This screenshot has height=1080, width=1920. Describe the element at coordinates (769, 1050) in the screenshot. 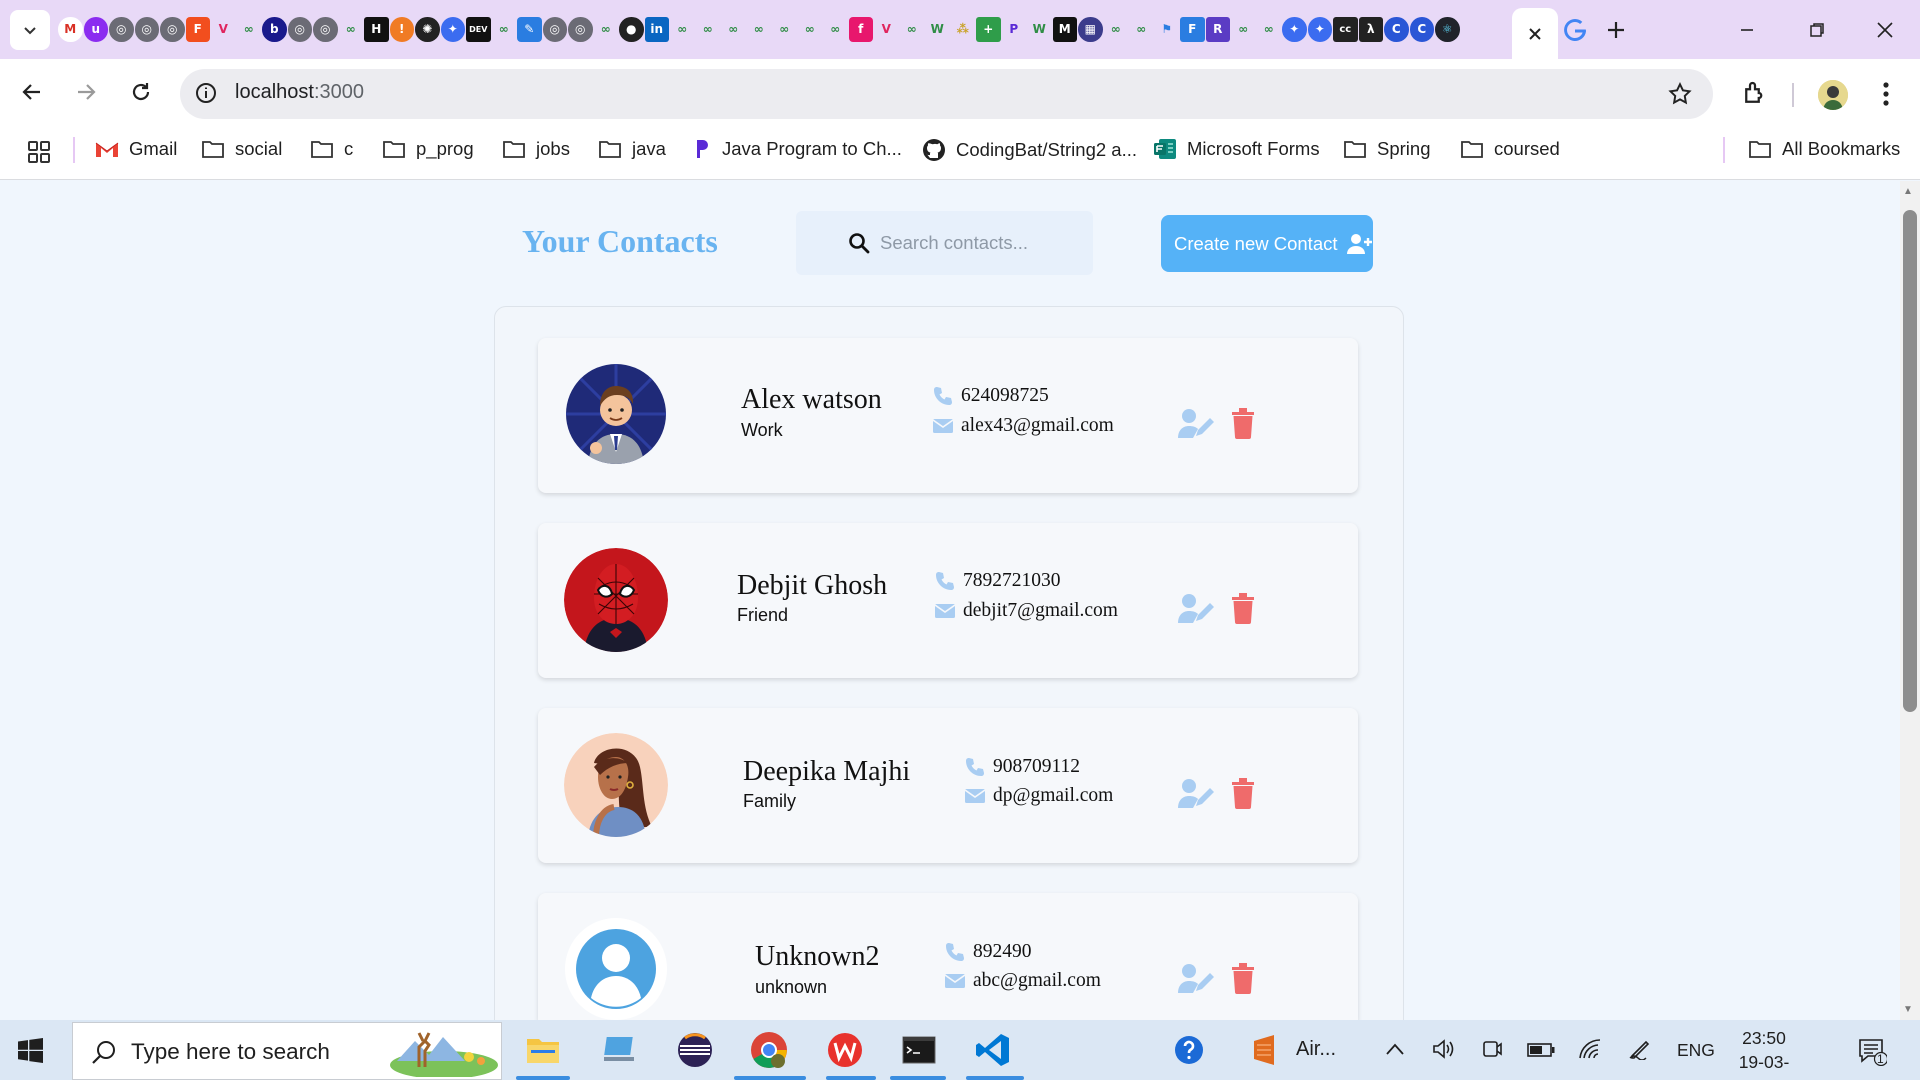

I see `chrome-icon` at that location.